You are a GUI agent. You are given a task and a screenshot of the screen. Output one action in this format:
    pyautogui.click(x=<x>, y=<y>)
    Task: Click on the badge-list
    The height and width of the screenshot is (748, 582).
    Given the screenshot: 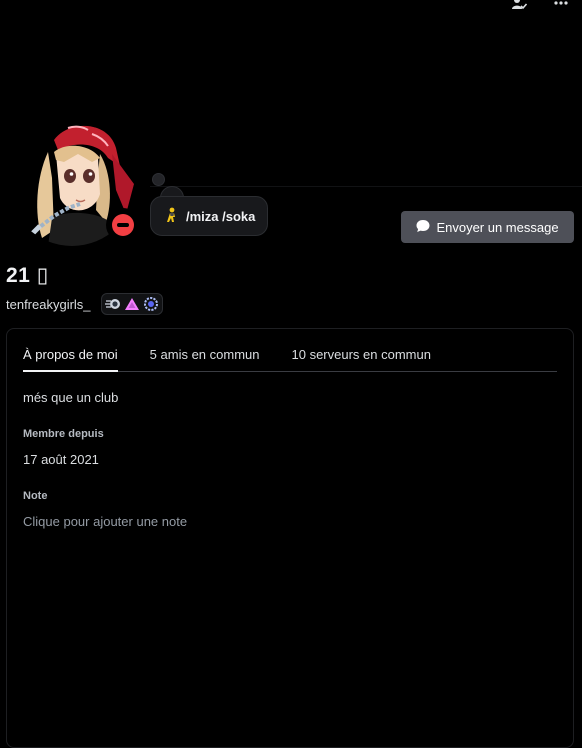 What is the action you would take?
    pyautogui.click(x=131, y=304)
    